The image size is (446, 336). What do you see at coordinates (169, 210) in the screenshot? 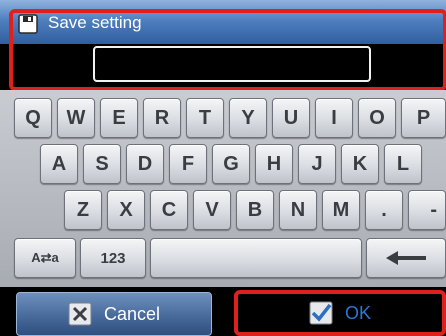
I see `key-c: C` at bounding box center [169, 210].